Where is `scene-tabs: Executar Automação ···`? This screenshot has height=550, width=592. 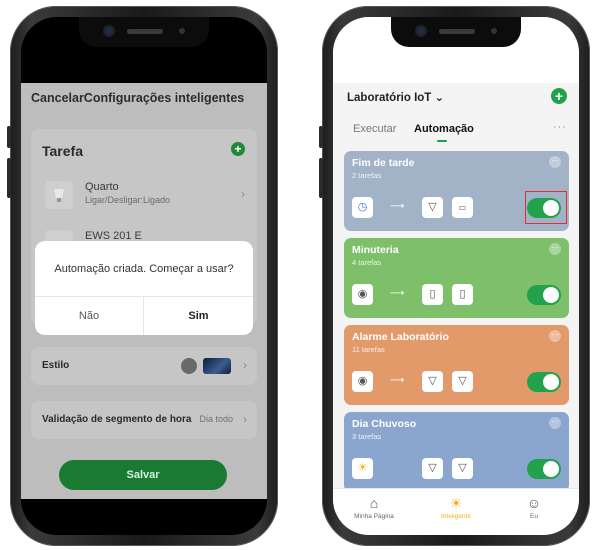 scene-tabs: Executar Automação ··· is located at coordinates (456, 130).